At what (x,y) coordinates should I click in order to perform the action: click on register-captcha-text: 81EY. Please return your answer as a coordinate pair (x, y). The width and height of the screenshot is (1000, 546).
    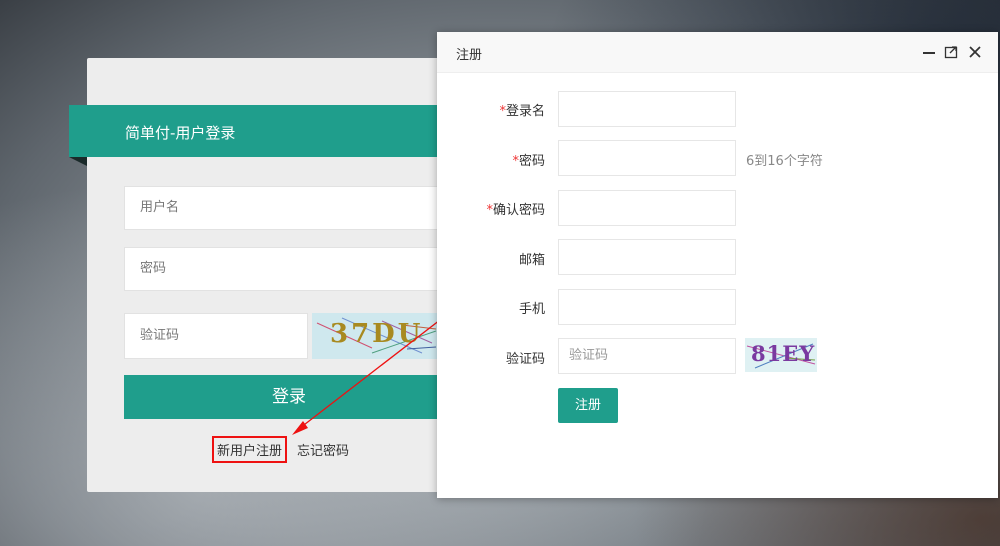
    Looking at the image, I should click on (783, 353).